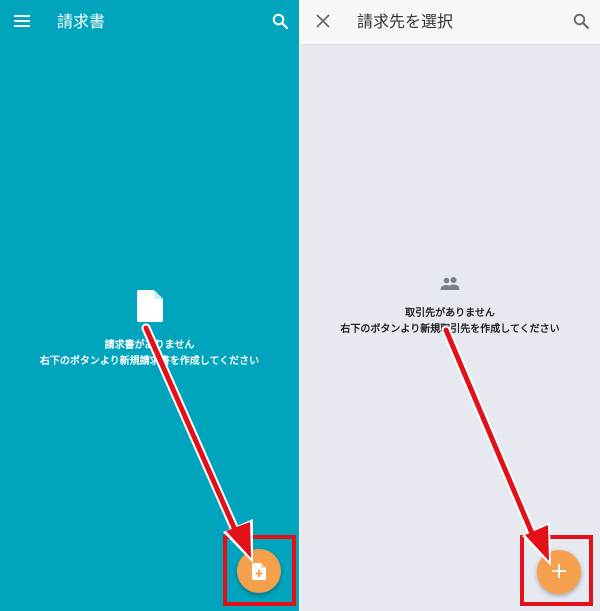 The width and height of the screenshot is (600, 611). I want to click on highlight-box-right, so click(556, 570).